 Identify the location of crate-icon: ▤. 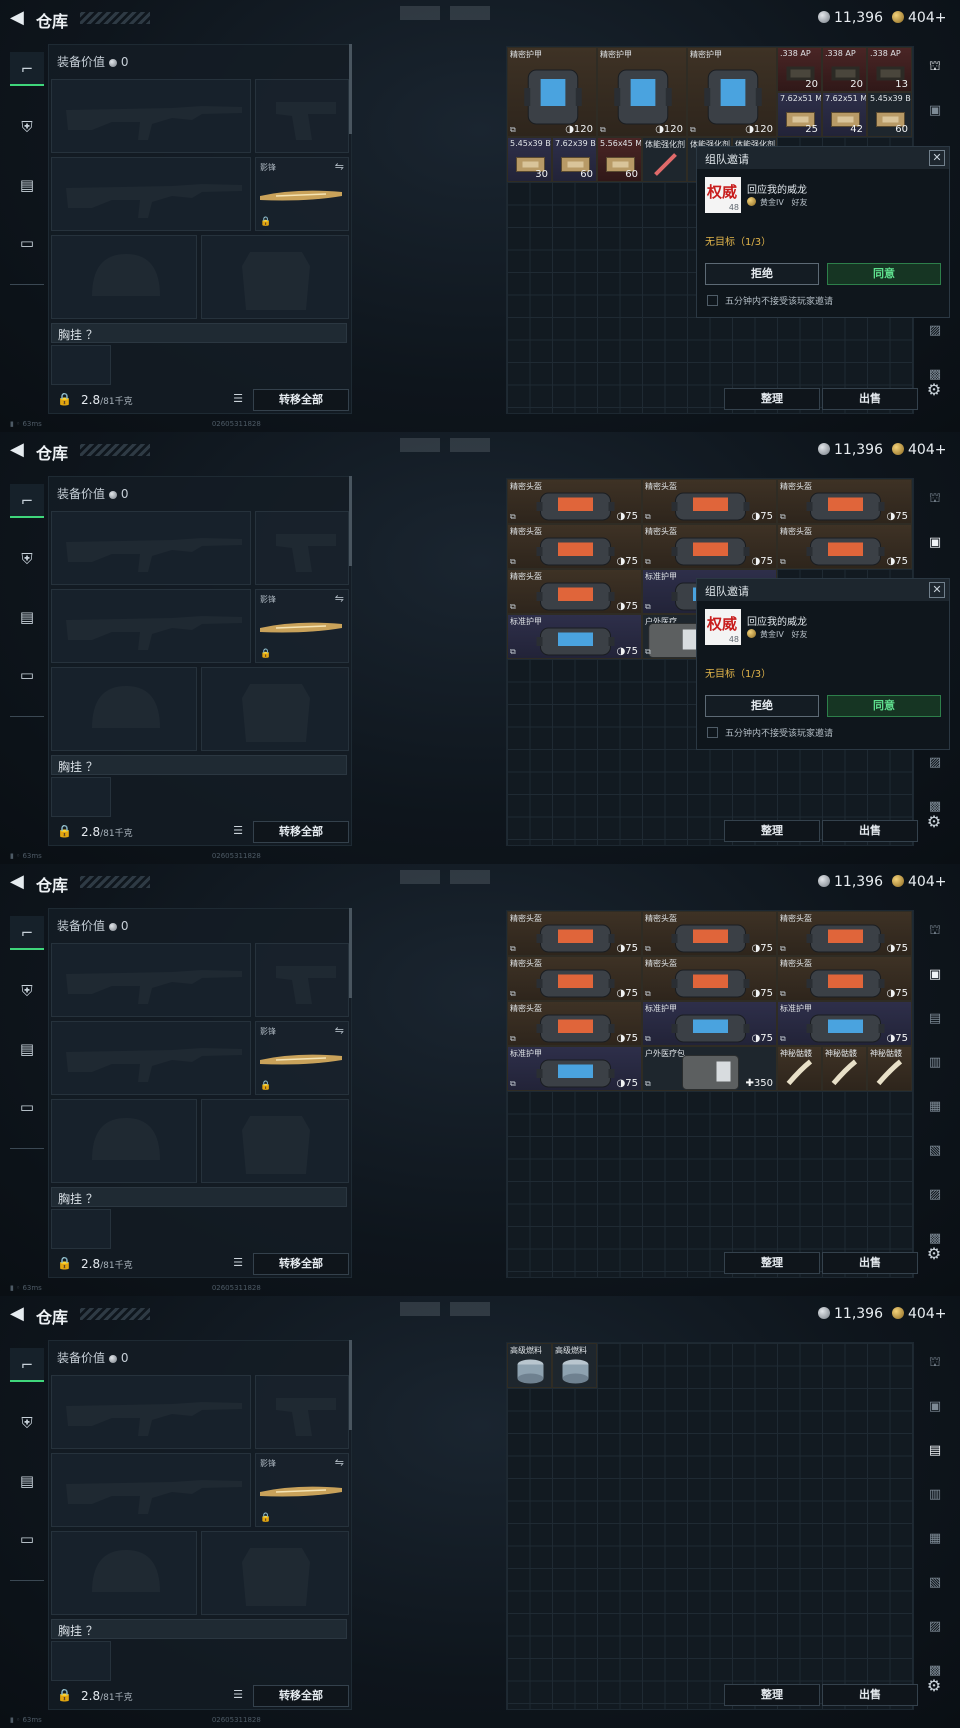
(935, 1451).